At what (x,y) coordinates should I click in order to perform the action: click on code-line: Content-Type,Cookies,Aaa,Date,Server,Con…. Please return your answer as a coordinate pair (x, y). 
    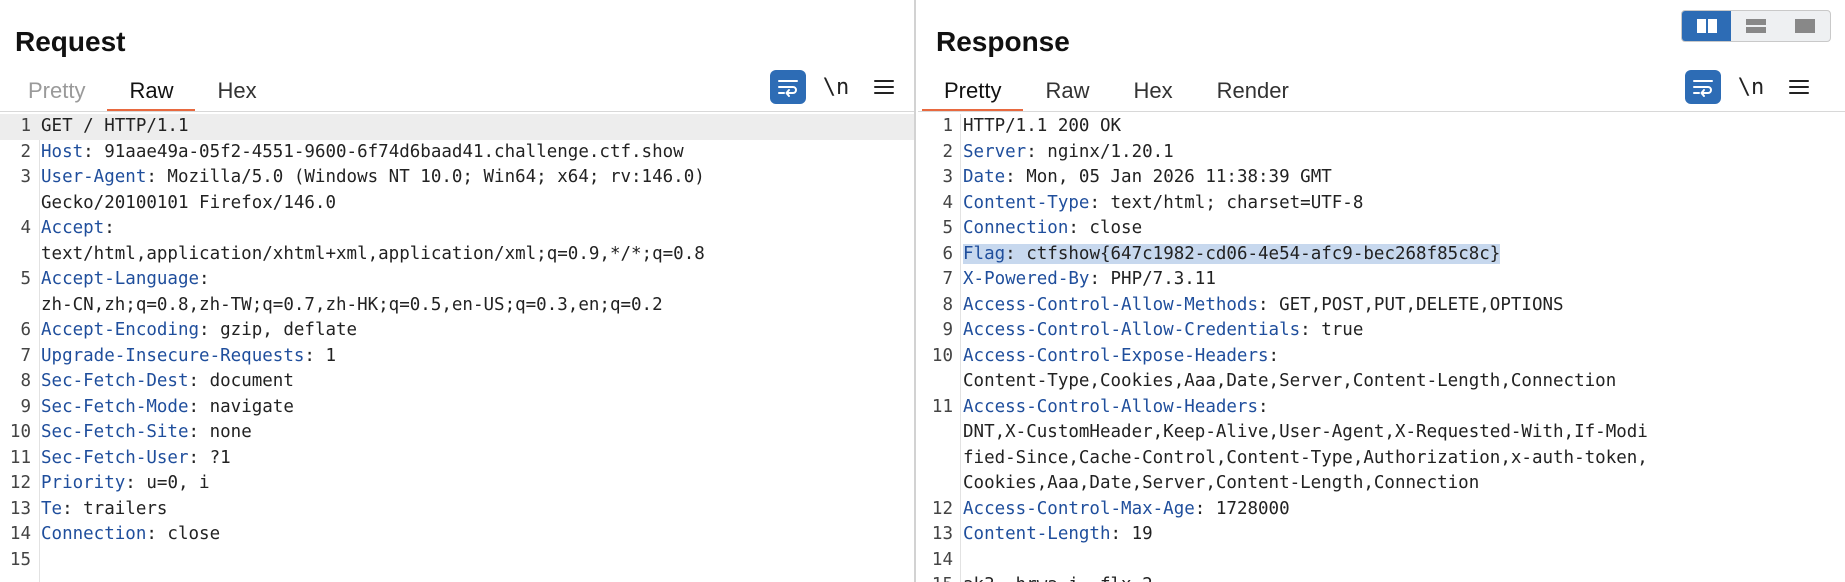
    Looking at the image, I should click on (1381, 382).